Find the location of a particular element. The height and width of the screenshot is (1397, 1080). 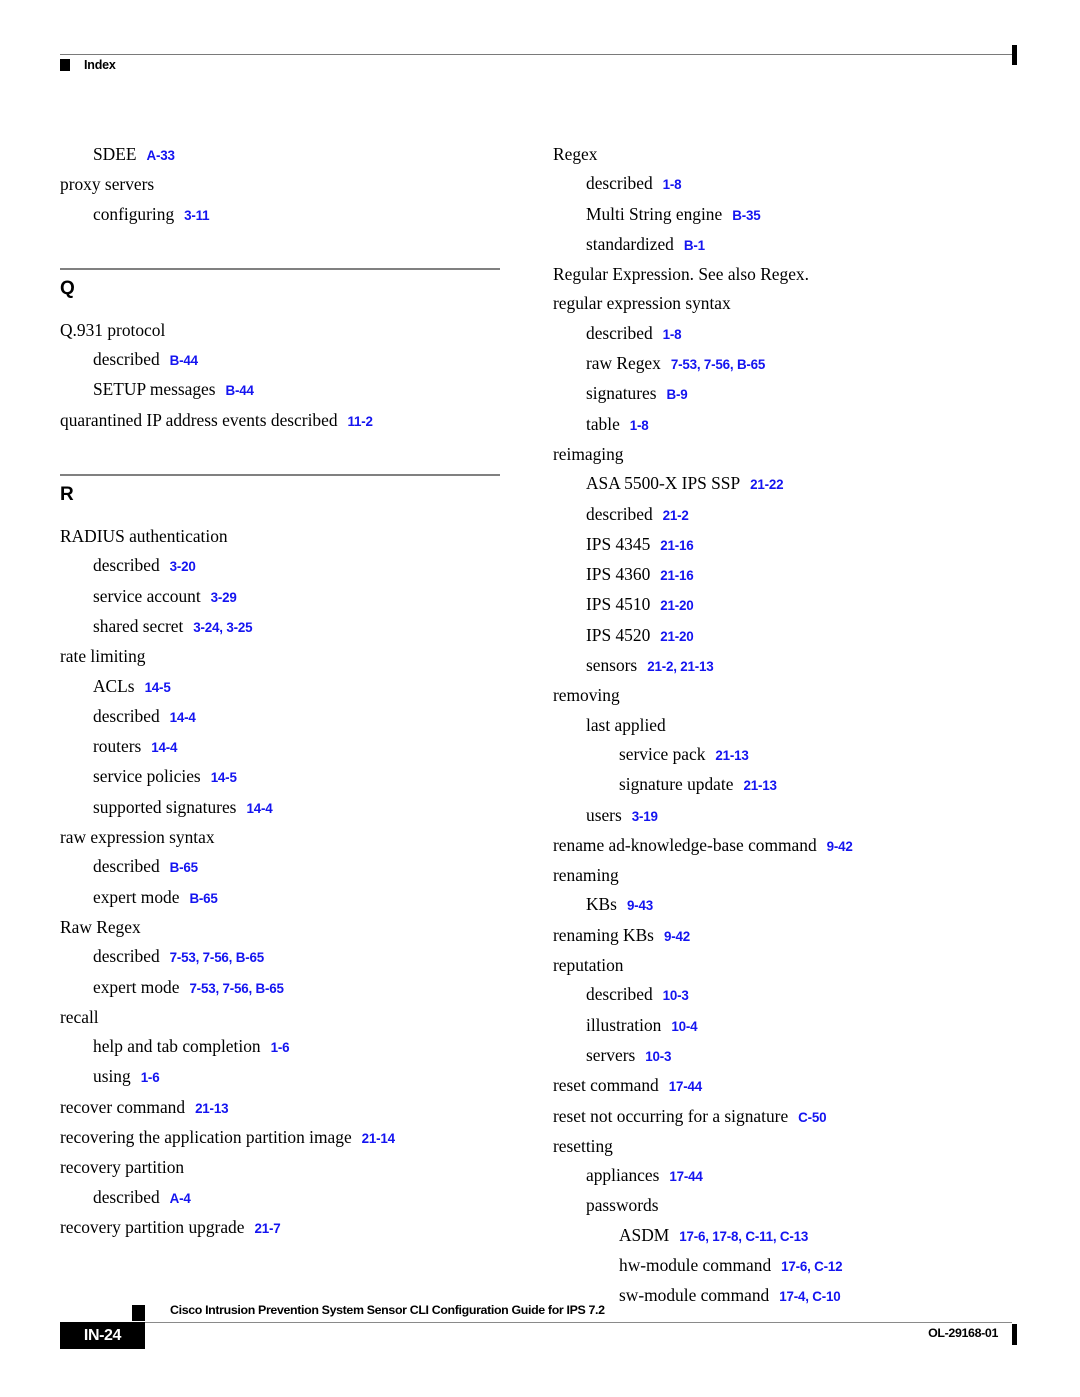

index-entry-term: raw expression syntax is located at coordinates (137, 837).